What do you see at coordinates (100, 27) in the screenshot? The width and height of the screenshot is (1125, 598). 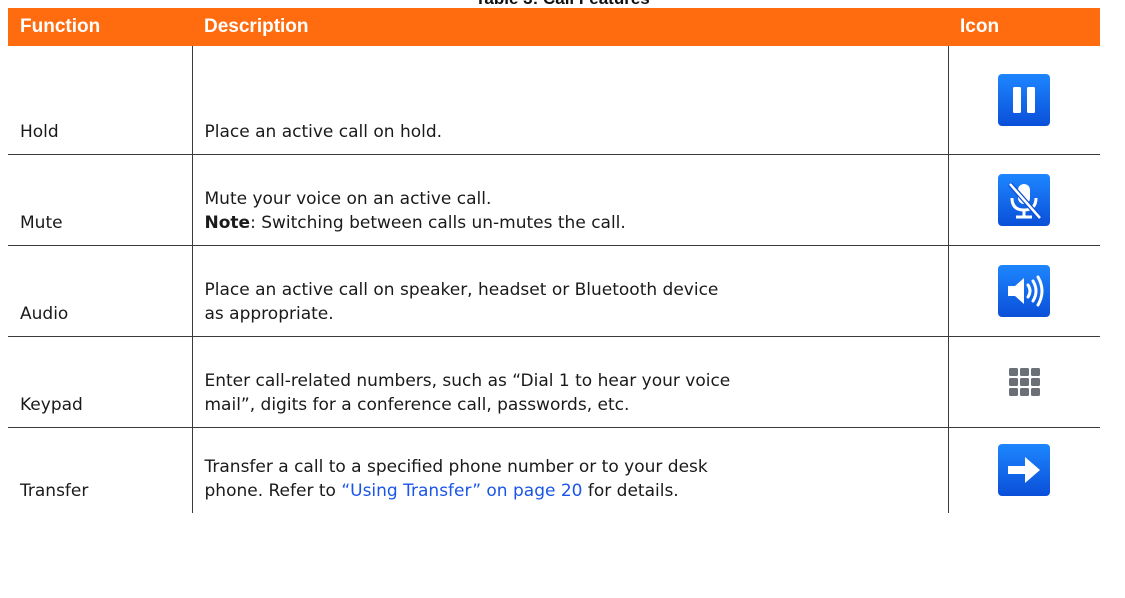 I see `column-header-function: Function` at bounding box center [100, 27].